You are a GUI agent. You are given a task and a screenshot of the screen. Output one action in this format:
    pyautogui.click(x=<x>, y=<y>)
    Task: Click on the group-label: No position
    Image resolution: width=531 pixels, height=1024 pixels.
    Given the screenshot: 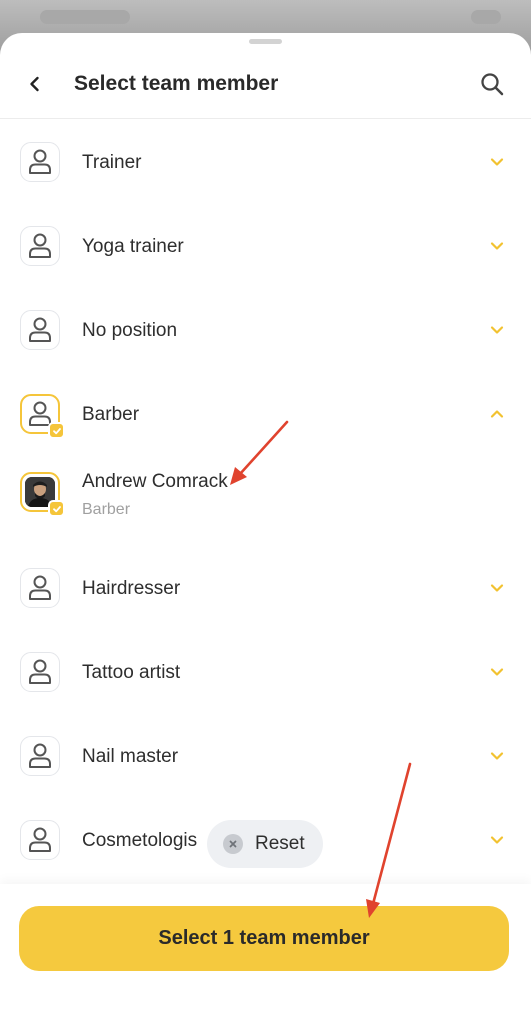 What is the action you would take?
    pyautogui.click(x=130, y=330)
    